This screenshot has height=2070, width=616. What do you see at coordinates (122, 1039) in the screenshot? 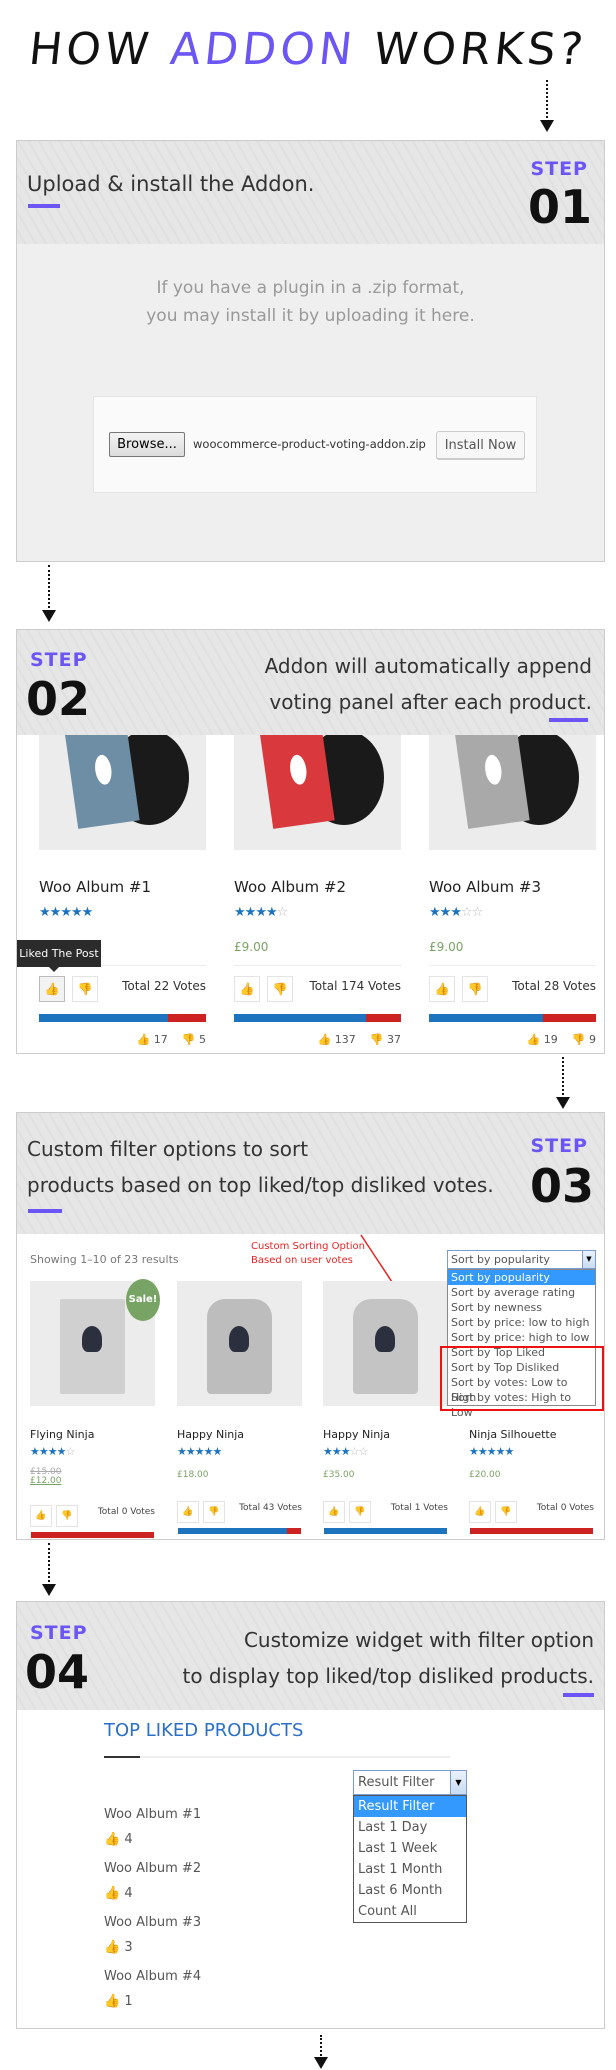
I see `vote-counts: 👍 17 👎 5` at bounding box center [122, 1039].